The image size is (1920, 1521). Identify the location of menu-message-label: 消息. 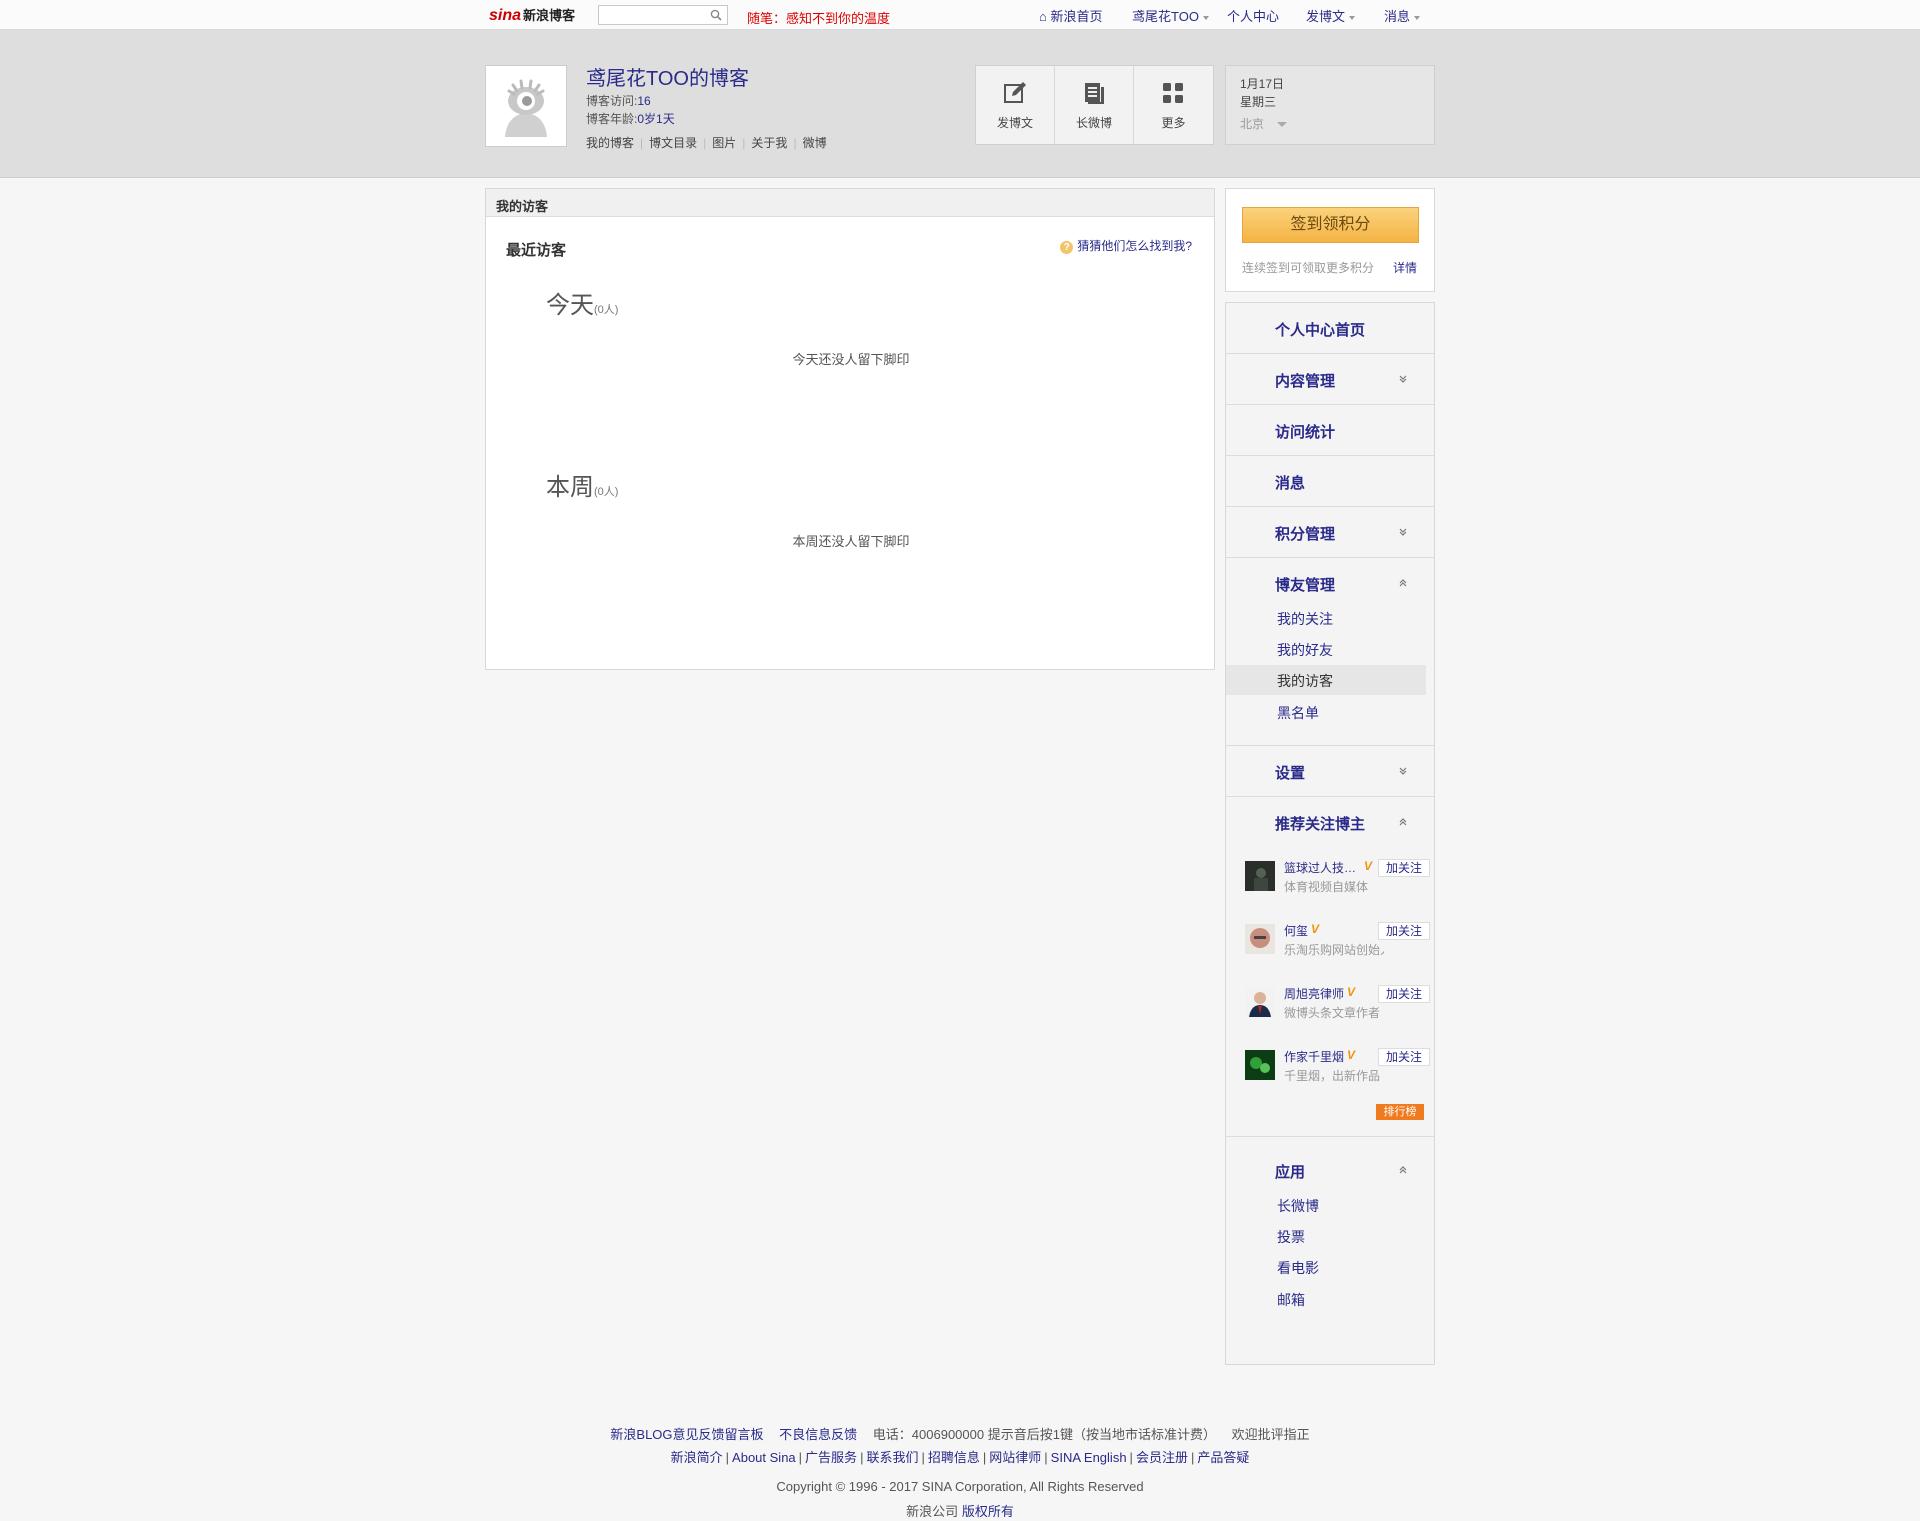
(1290, 483).